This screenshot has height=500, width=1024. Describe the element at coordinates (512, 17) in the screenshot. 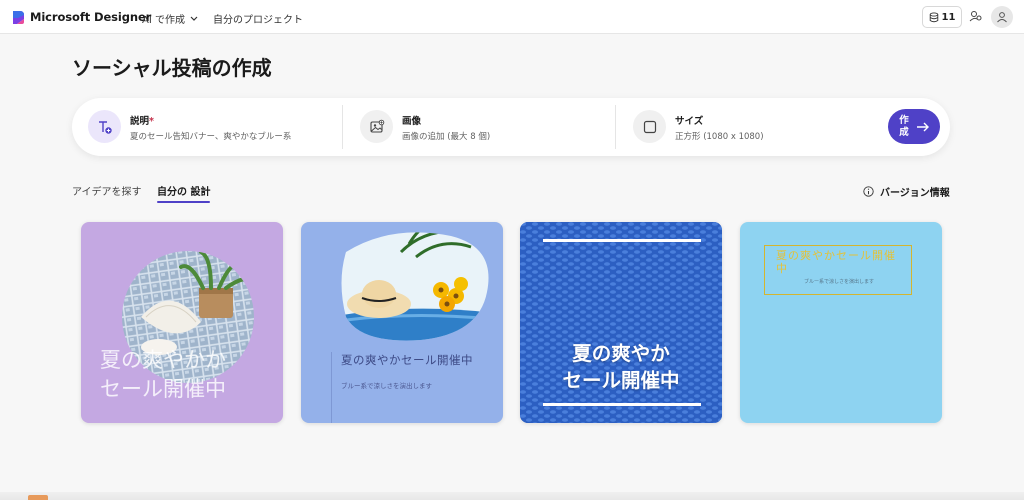

I see `top-bar: Microsoft Designer AI で作成 自分のプロジェクト 11` at that location.